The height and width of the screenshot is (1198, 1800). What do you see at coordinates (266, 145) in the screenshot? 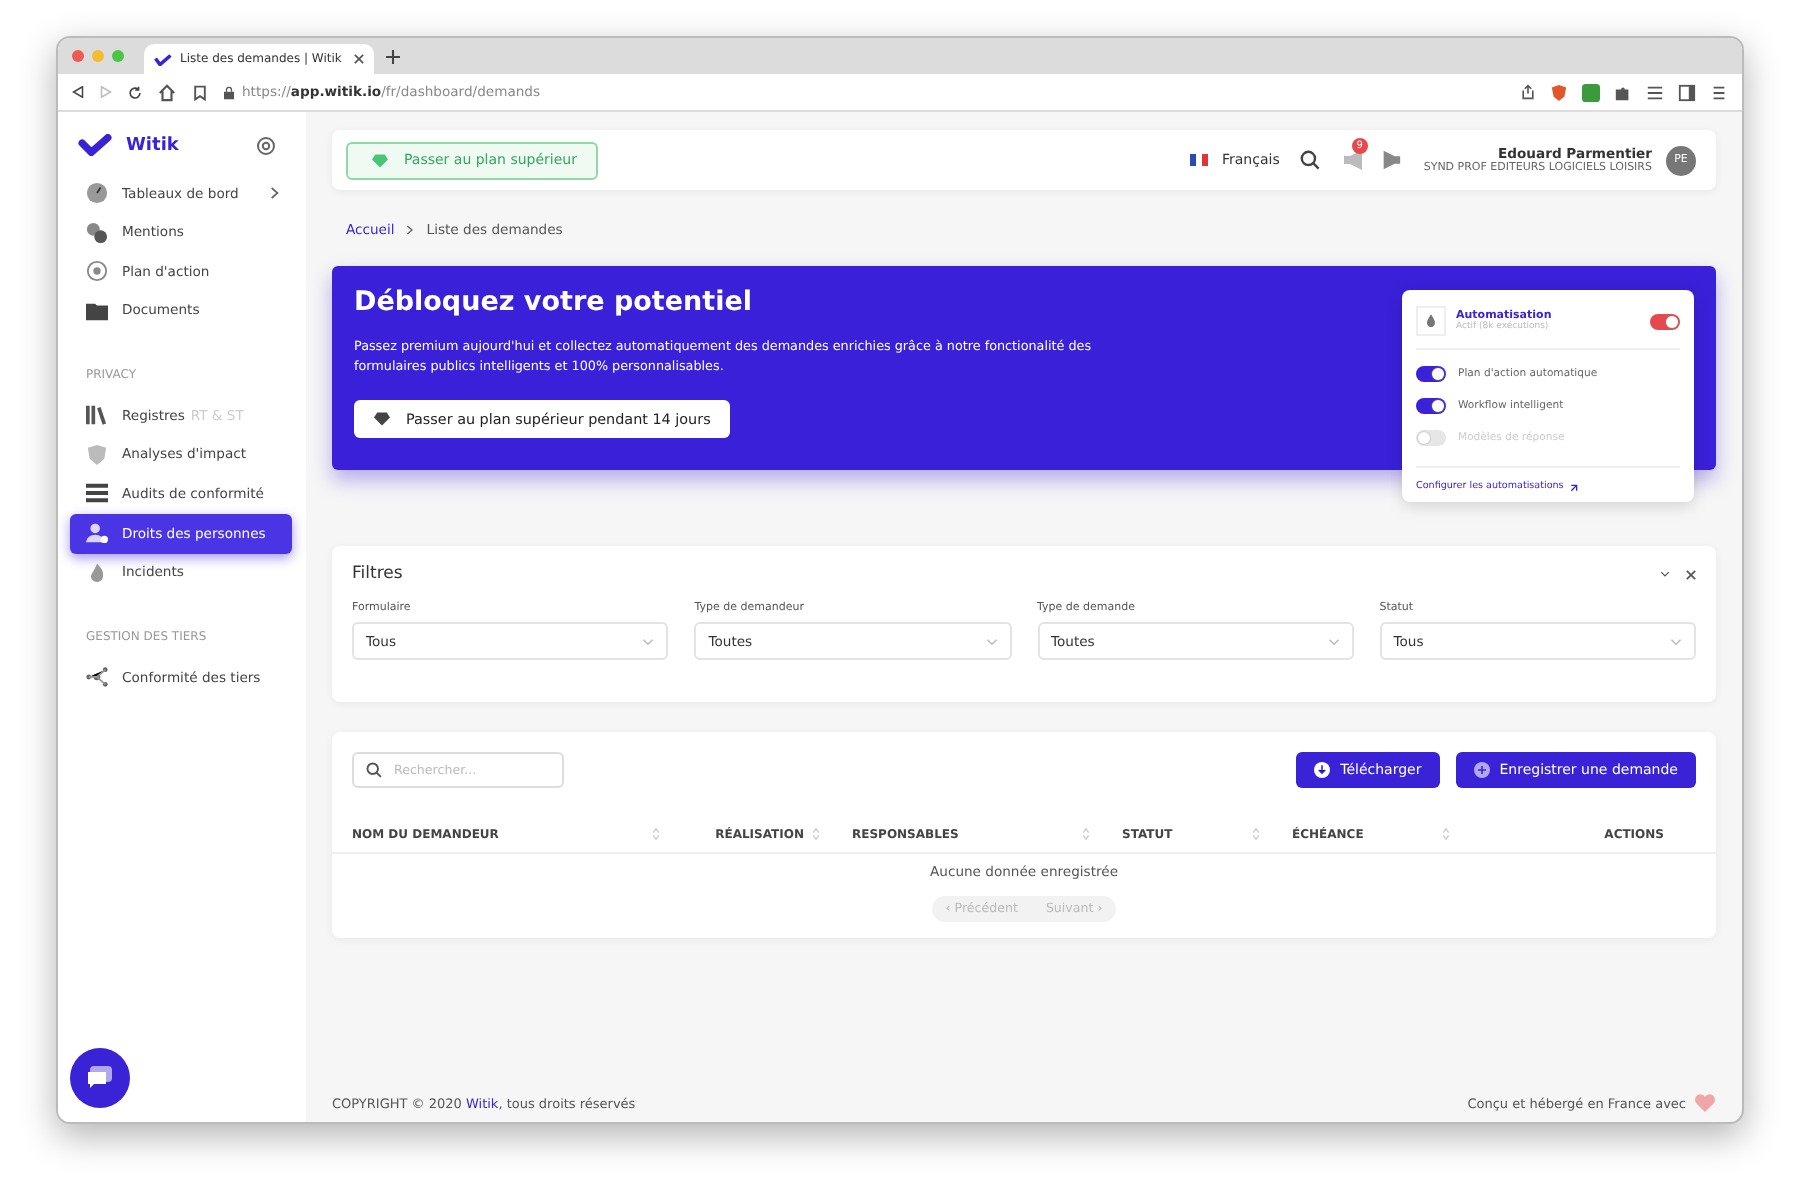
I see `settings-icon` at bounding box center [266, 145].